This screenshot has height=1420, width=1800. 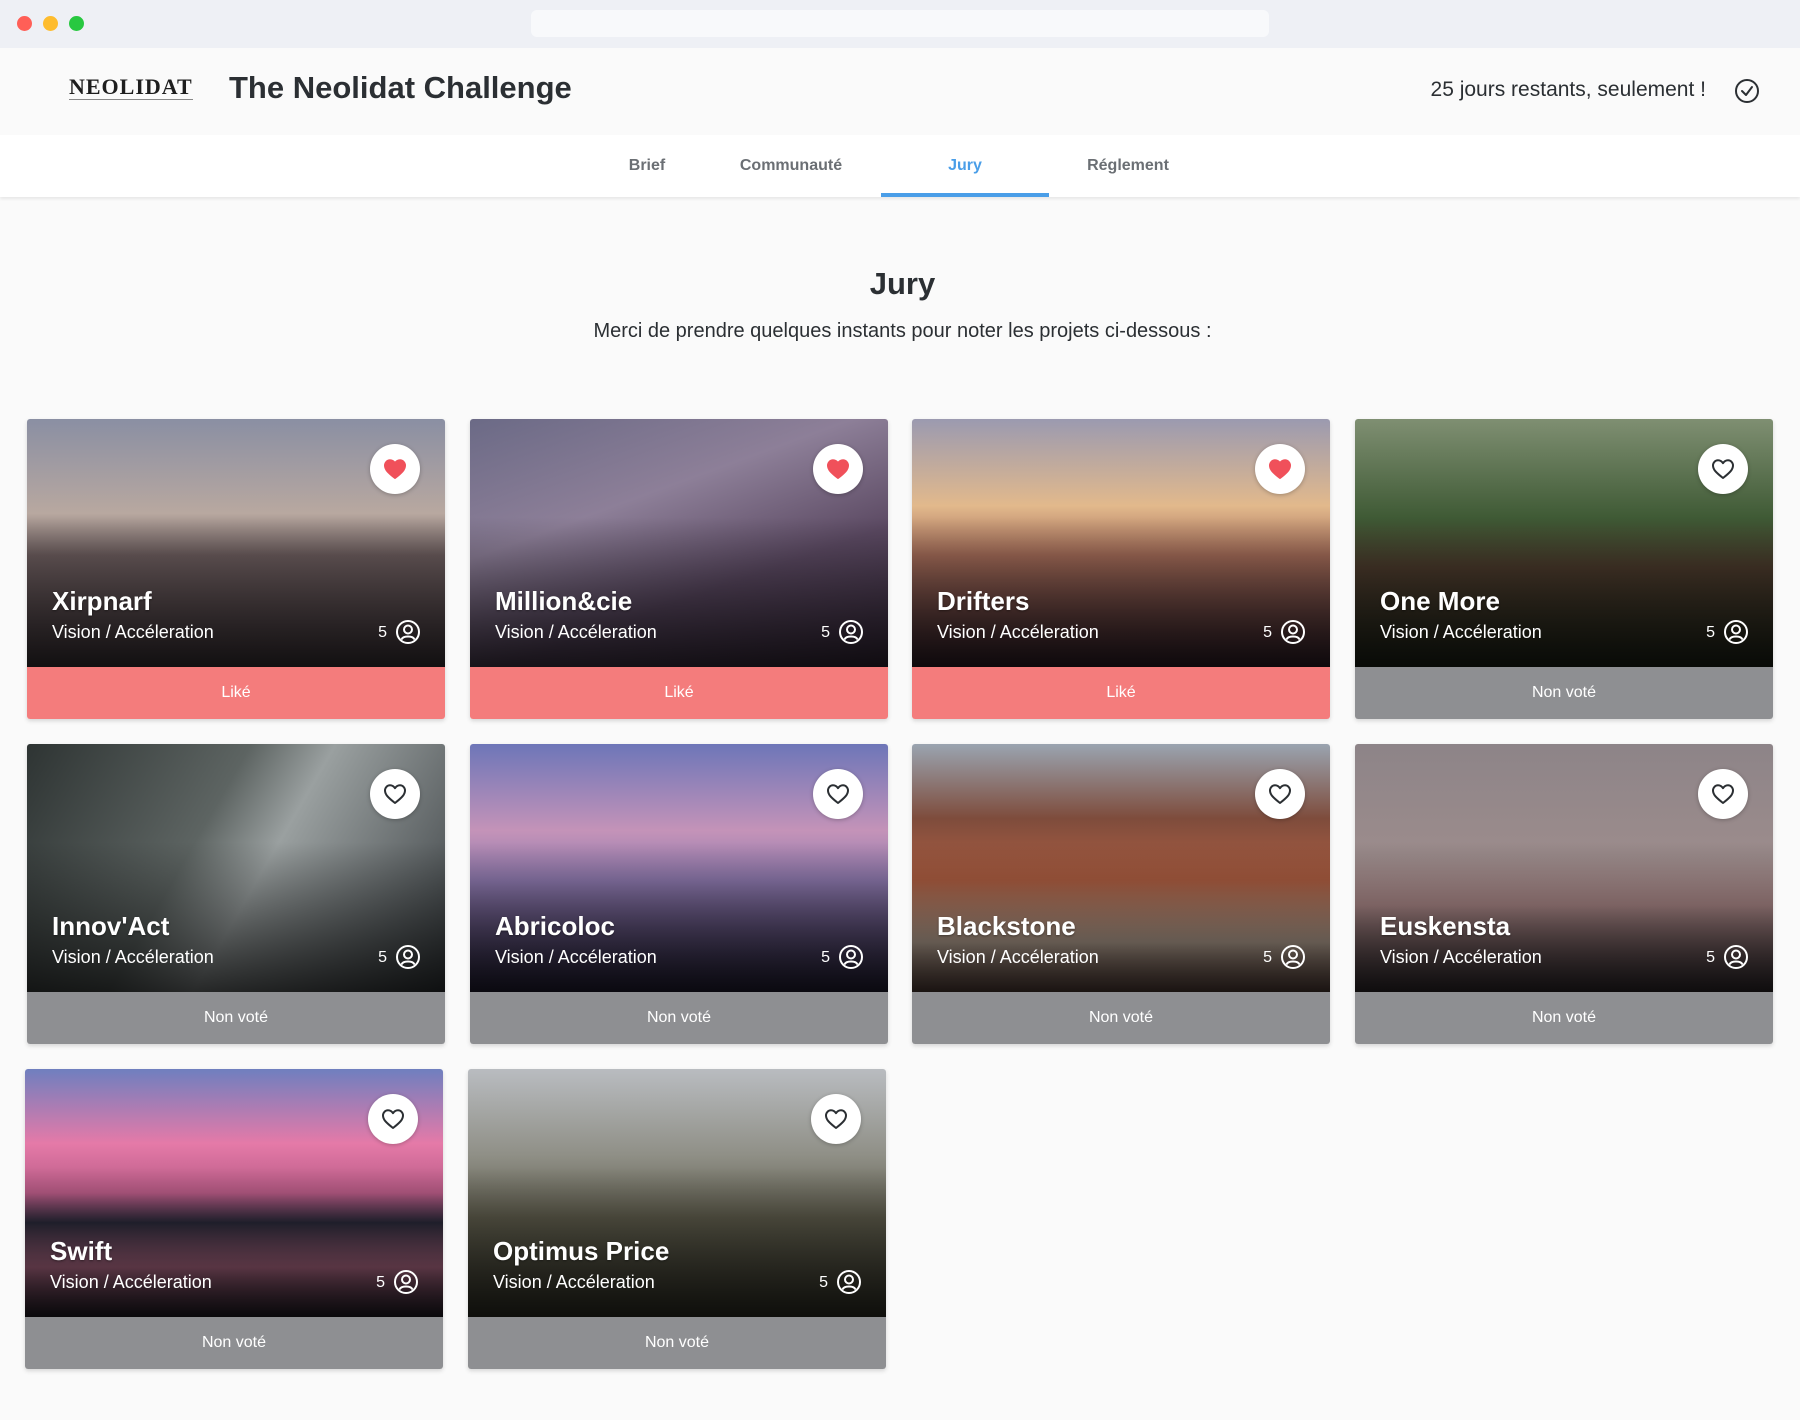 I want to click on project-name: Million&cie, so click(x=564, y=601).